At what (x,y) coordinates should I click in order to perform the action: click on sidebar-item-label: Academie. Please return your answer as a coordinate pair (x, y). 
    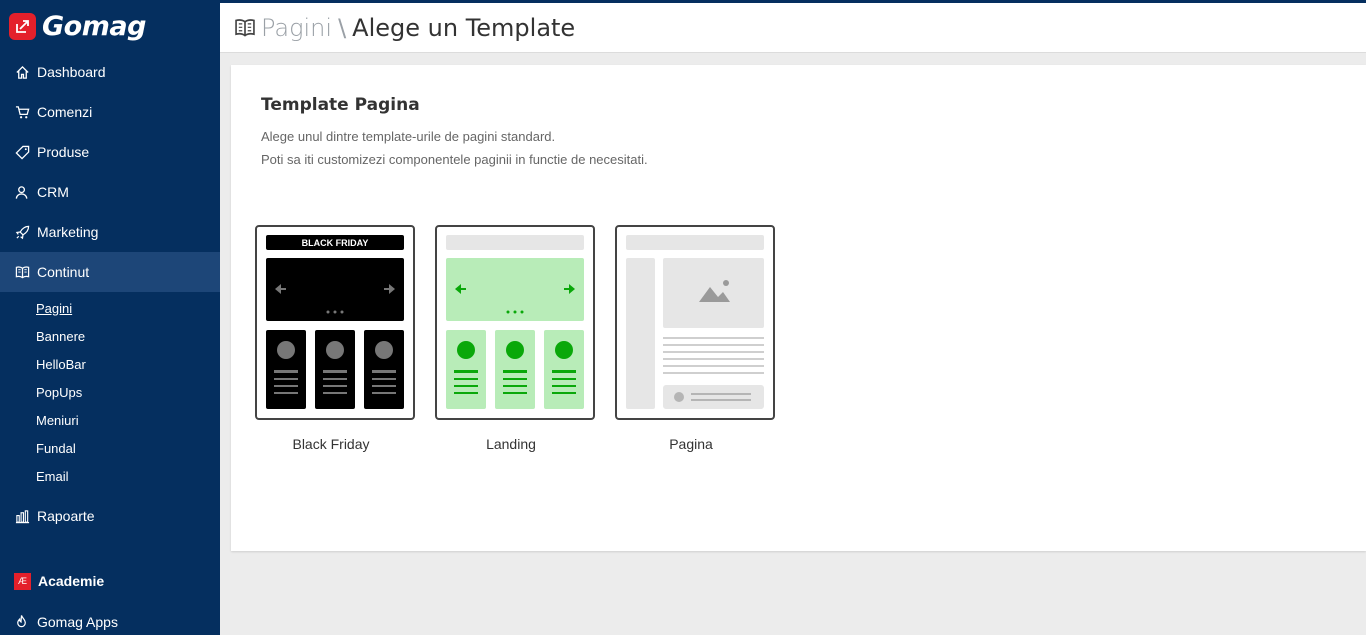
    Looking at the image, I should click on (71, 581).